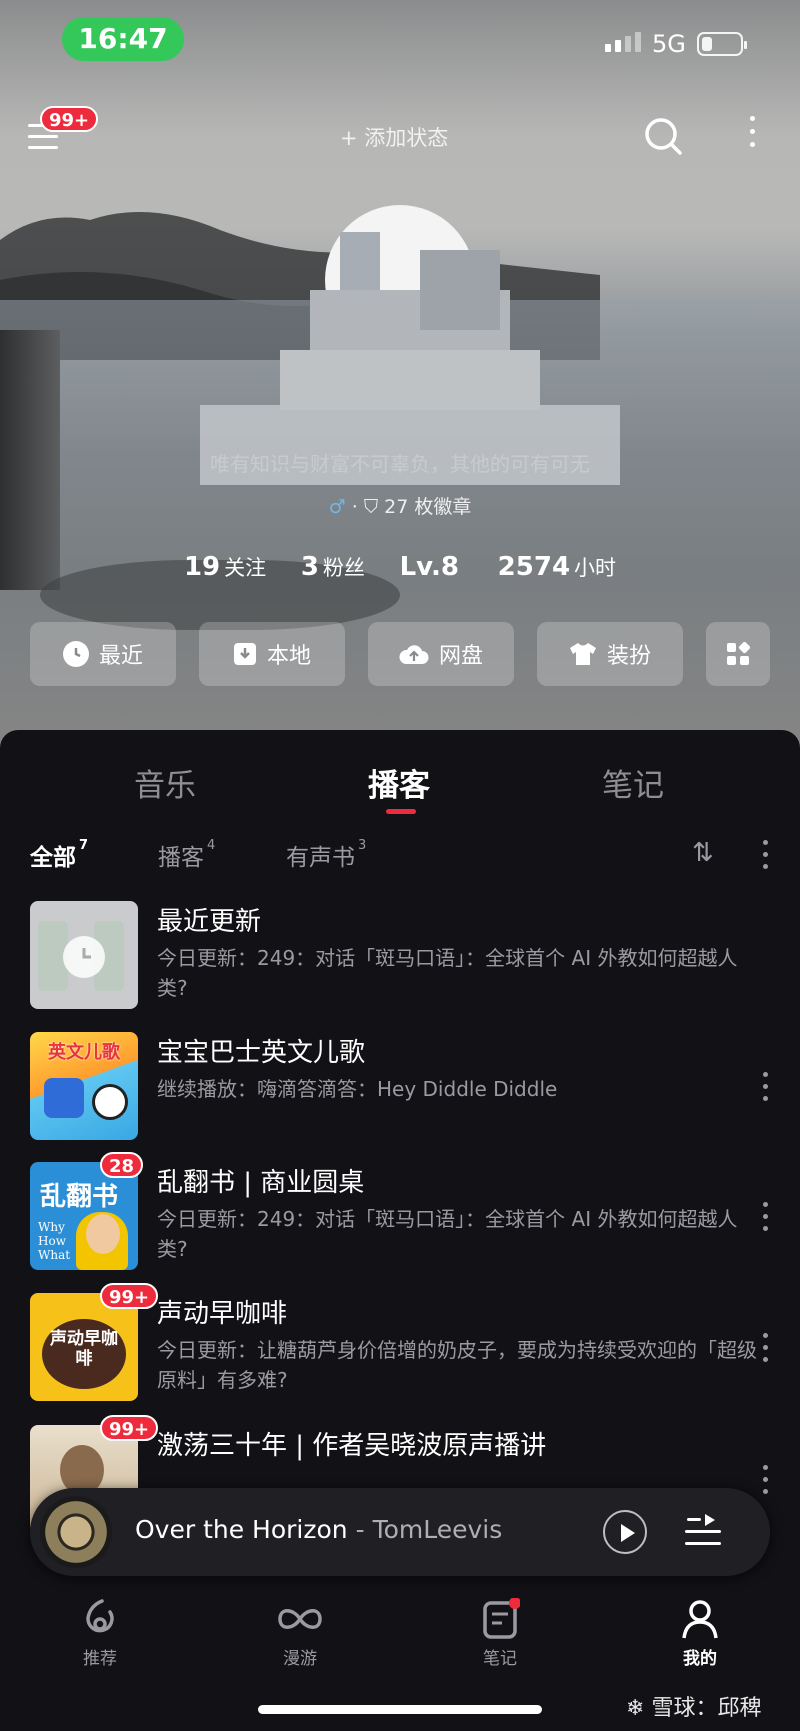 Image resolution: width=800 pixels, height=1731 pixels. I want to click on quick-local-button: 本地, so click(272, 654).